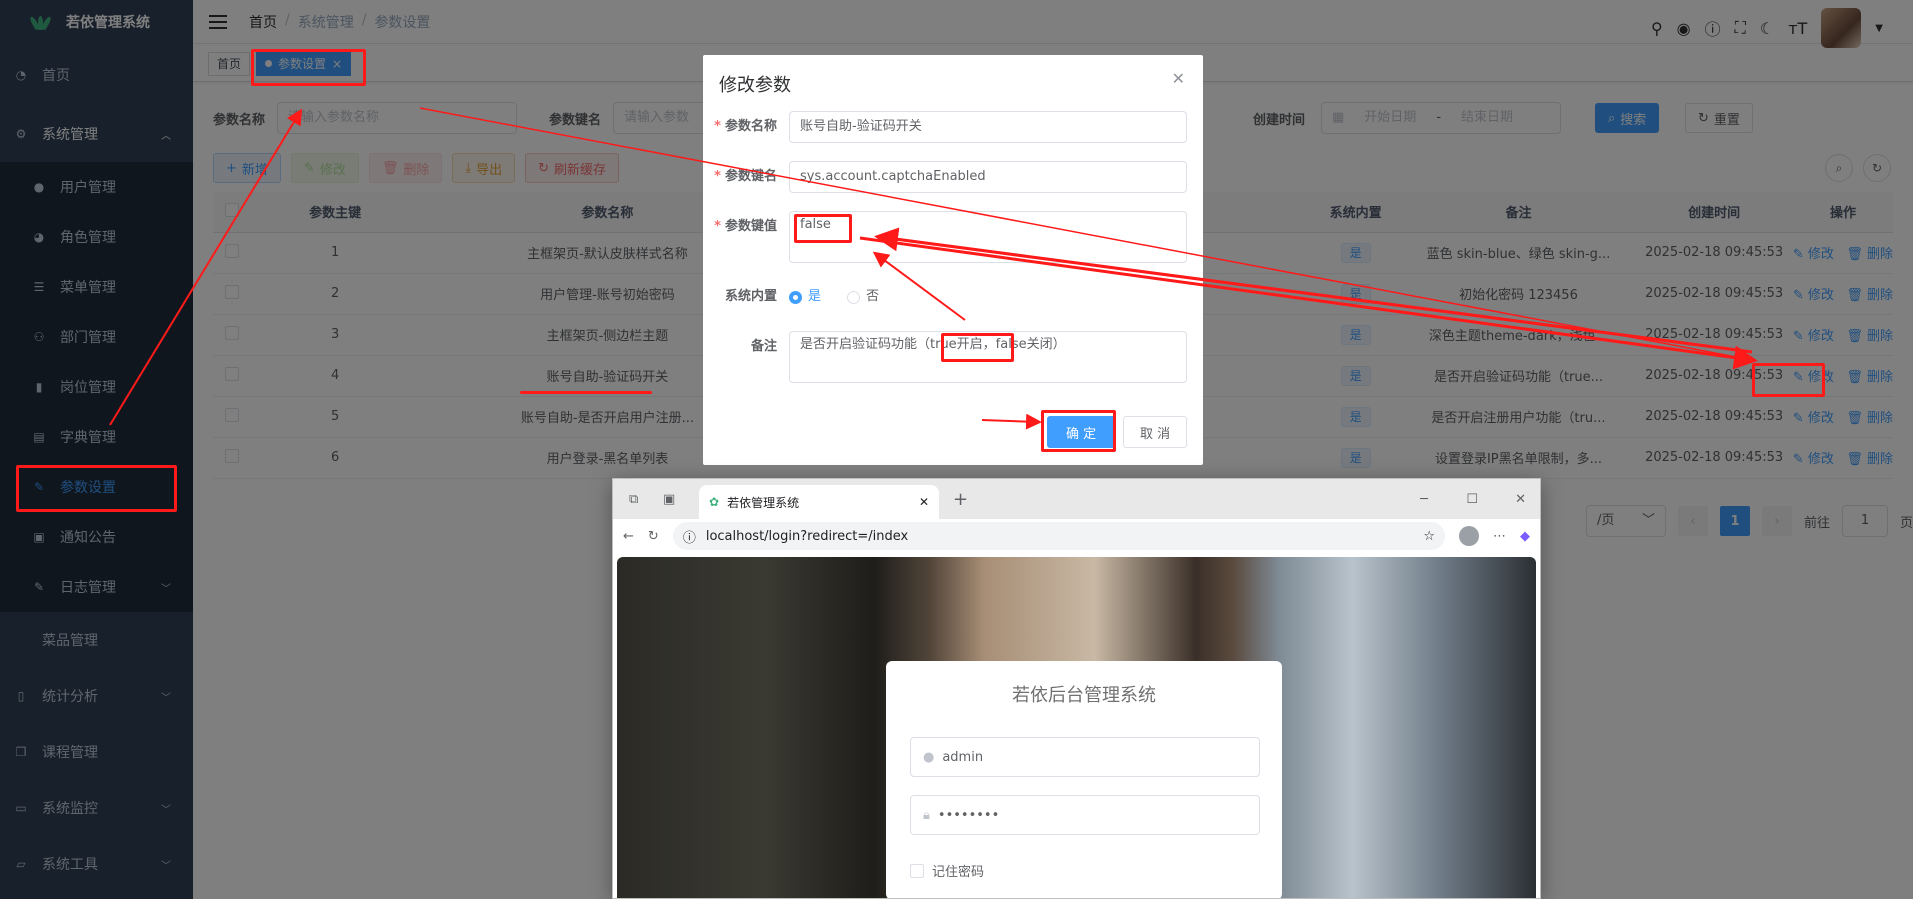 This screenshot has width=1913, height=899. I want to click on builtin-label: 系统内置, so click(750, 296).